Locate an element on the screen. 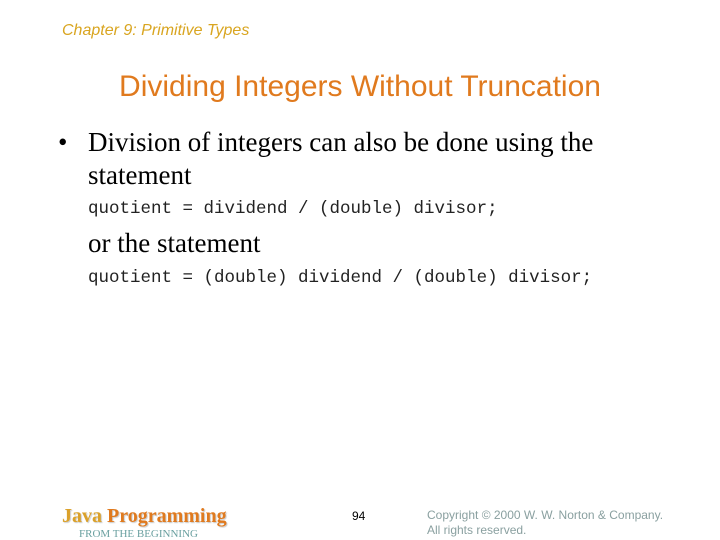 The image size is (720, 540). book-logo: Java Programming is located at coordinates (144, 516).